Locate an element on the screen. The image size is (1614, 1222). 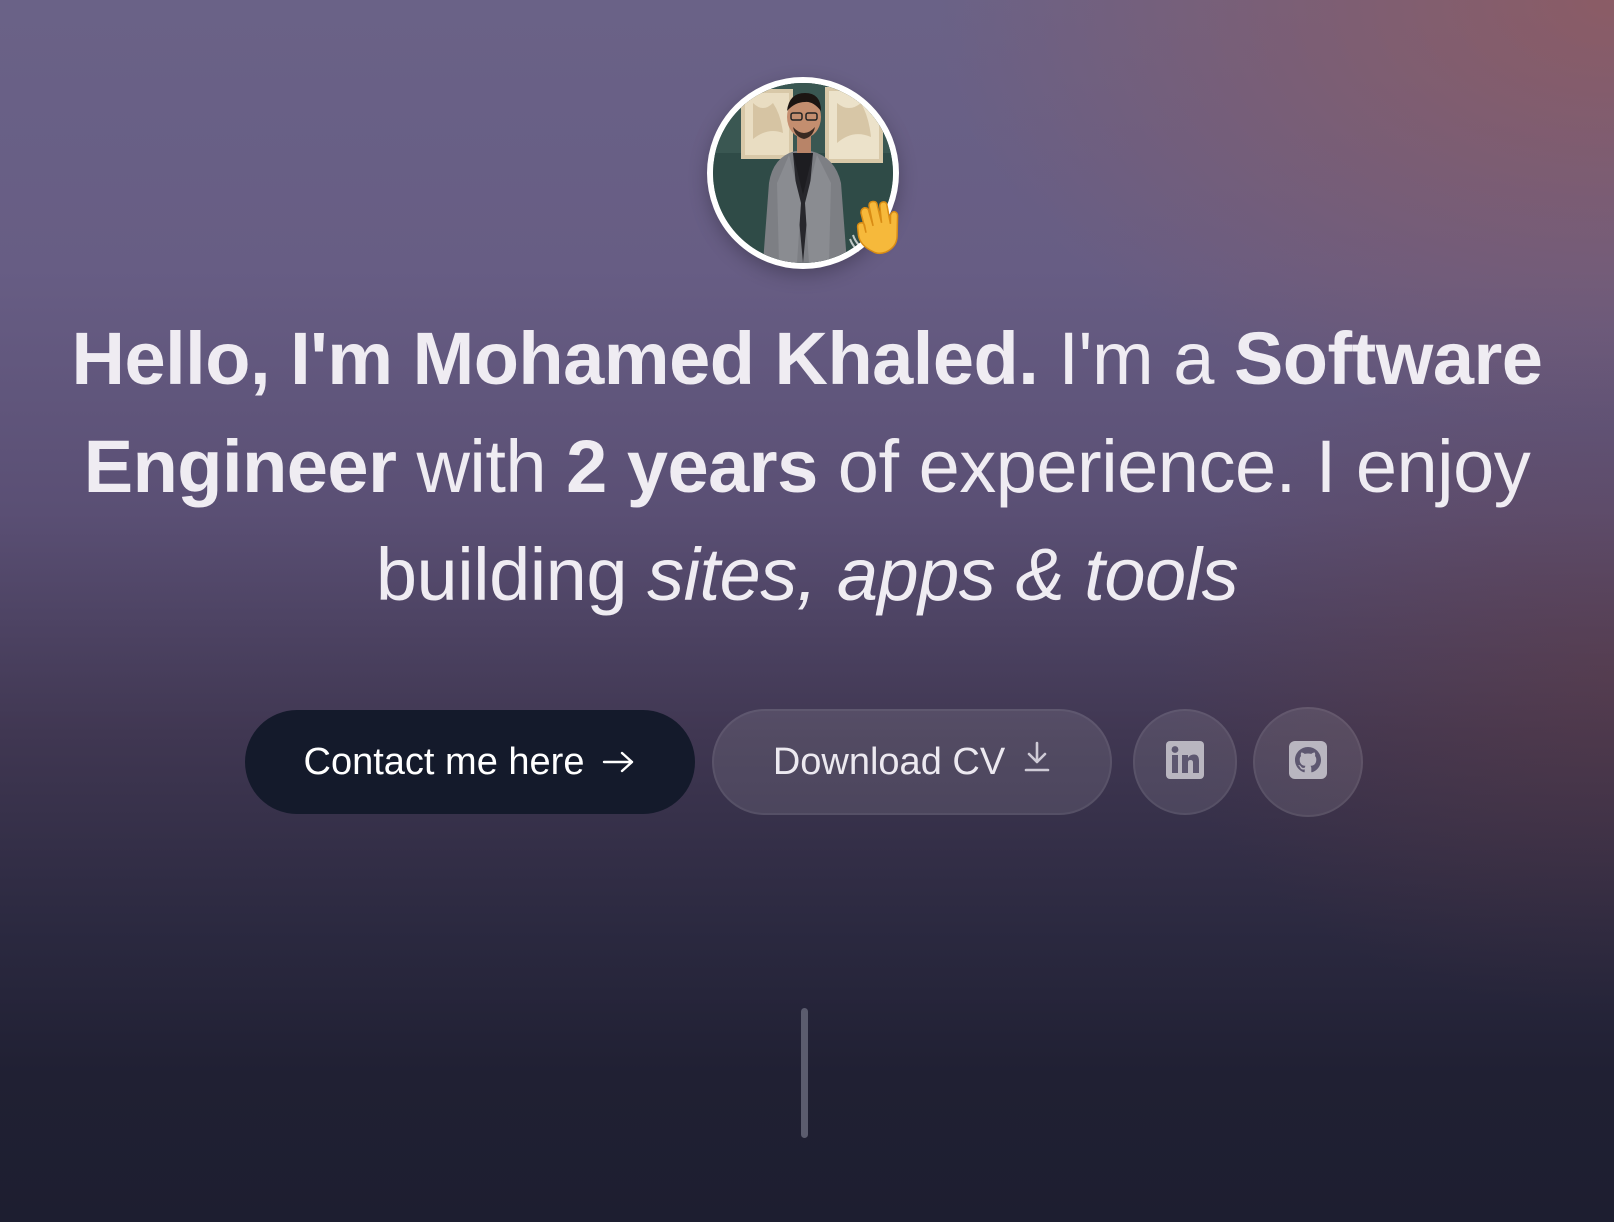
headline-greeting: Hello, I'm Mohamed Khaled. is located at coordinates (555, 358).